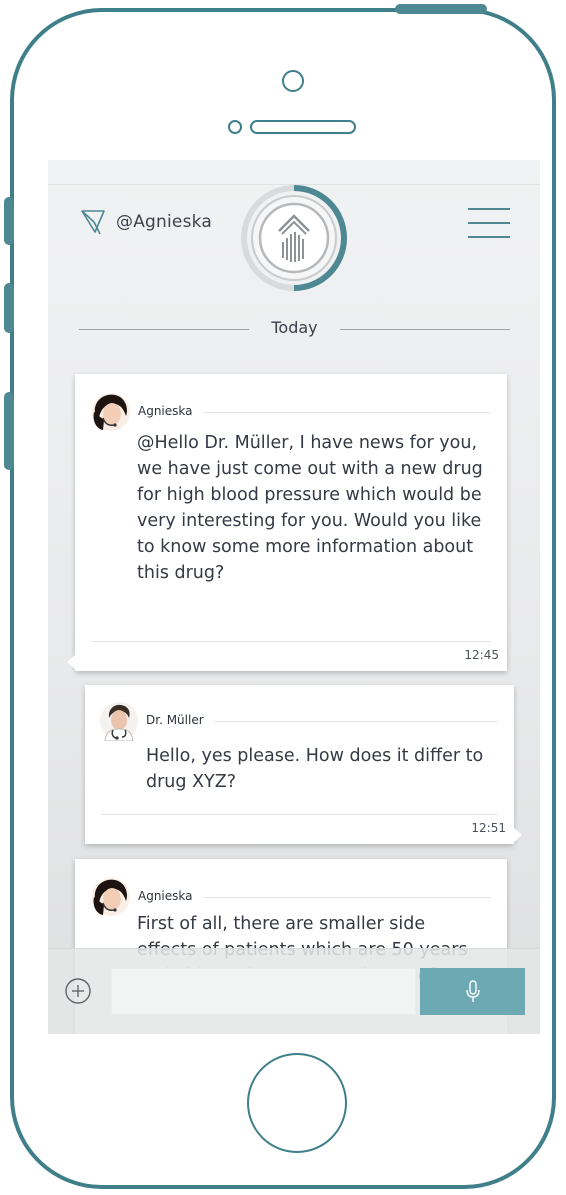 This screenshot has width=566, height=1195. Describe the element at coordinates (119, 721) in the screenshot. I see `doctor-avatar-icon` at that location.